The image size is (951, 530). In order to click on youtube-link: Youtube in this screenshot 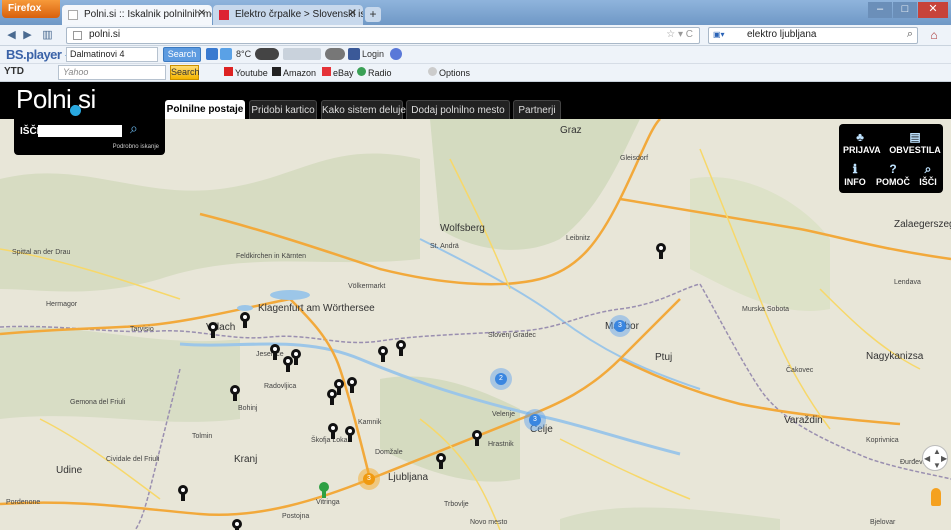, I will do `click(246, 72)`.